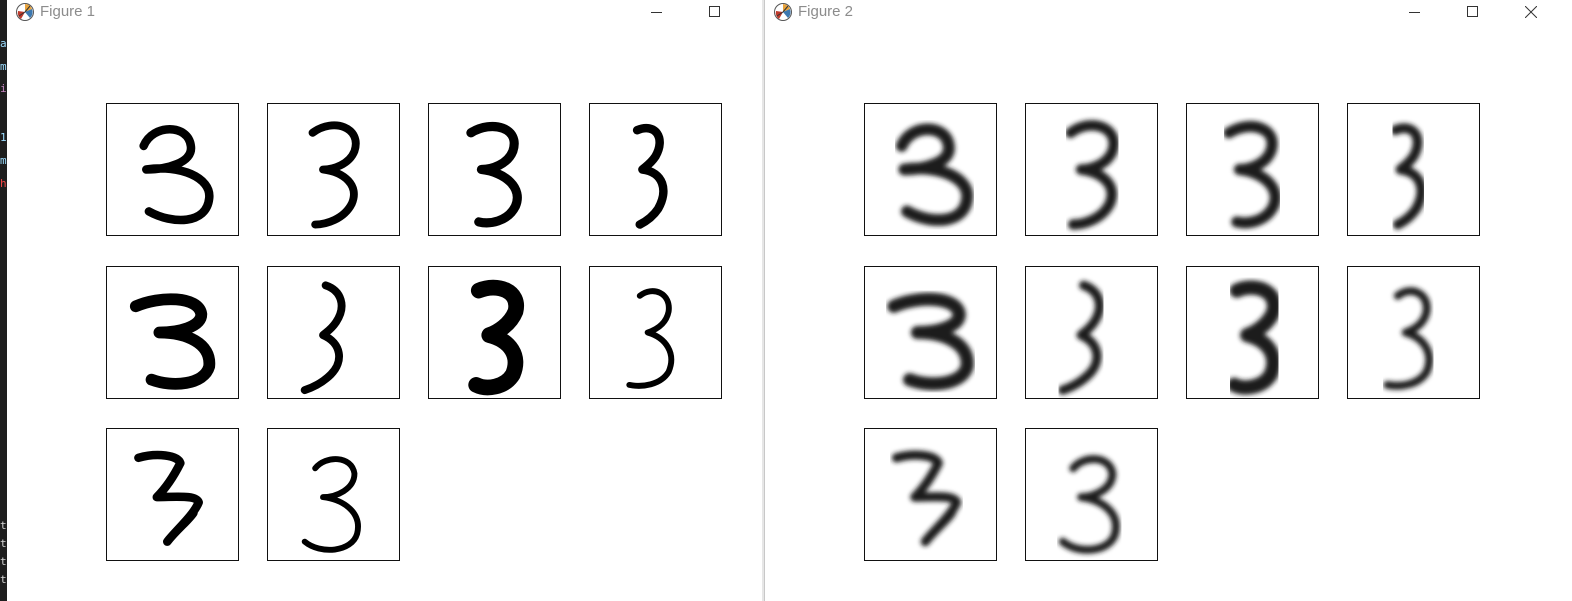  What do you see at coordinates (826, 11) in the screenshot?
I see `window-title: Figure 2` at bounding box center [826, 11].